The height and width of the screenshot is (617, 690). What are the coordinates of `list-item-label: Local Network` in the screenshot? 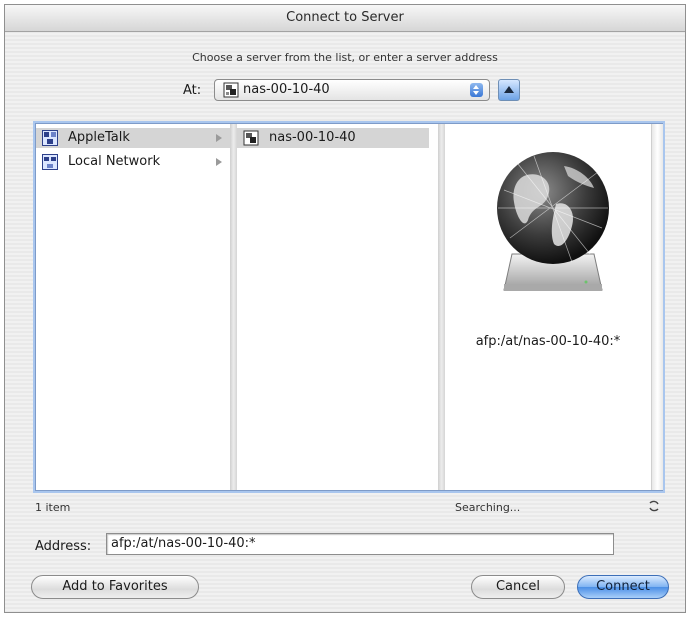 It's located at (114, 161).